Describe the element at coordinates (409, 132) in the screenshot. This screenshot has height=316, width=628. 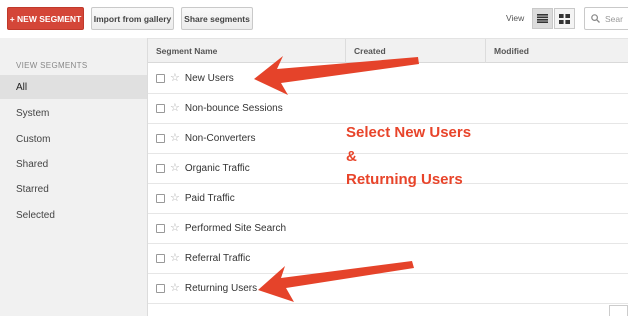
I see `annotation-line-1: Select New Users` at that location.